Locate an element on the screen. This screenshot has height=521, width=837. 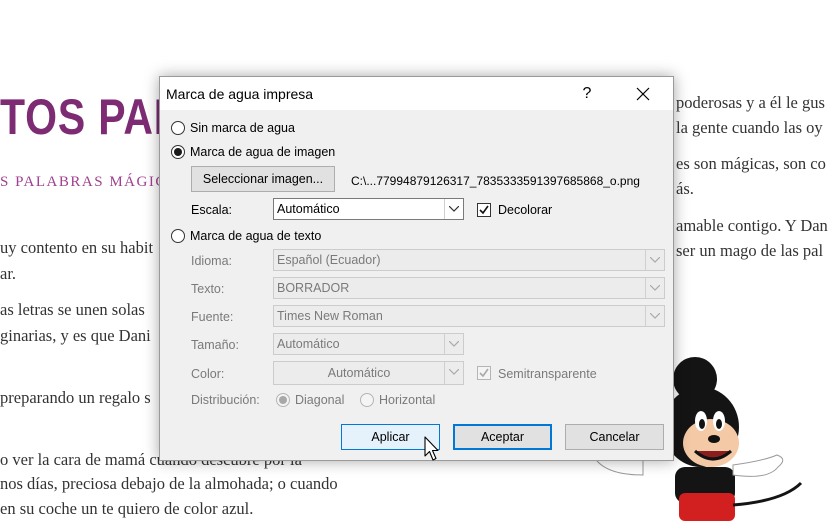
horizontal-radio is located at coordinates (367, 400).